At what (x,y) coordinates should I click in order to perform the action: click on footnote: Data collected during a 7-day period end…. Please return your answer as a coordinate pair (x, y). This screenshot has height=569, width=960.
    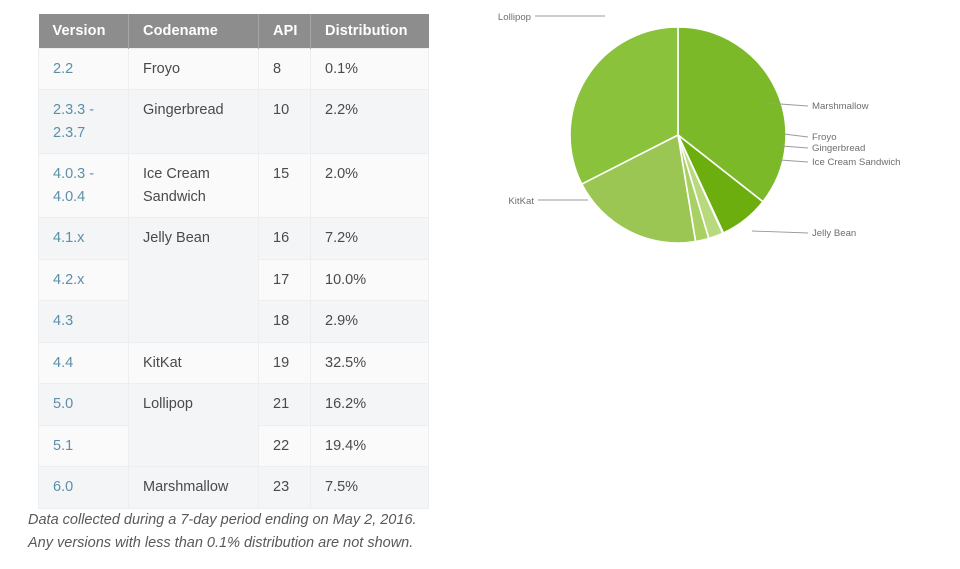
    Looking at the image, I should click on (288, 532).